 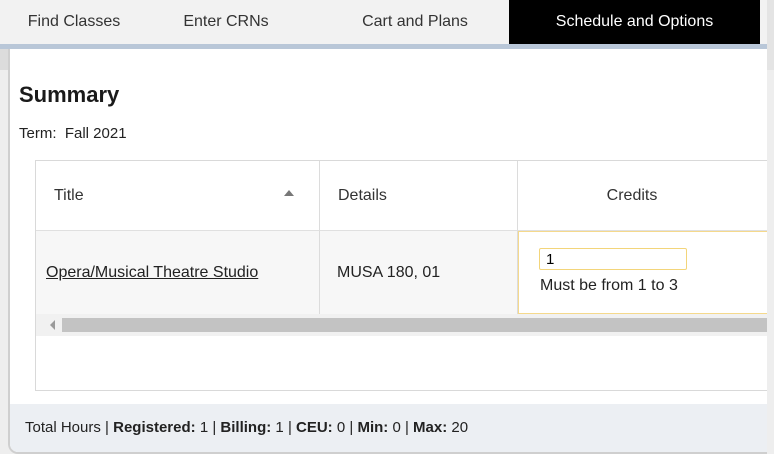 What do you see at coordinates (152, 272) in the screenshot?
I see `course-title-link: Opera/Musical Theatre Studio` at bounding box center [152, 272].